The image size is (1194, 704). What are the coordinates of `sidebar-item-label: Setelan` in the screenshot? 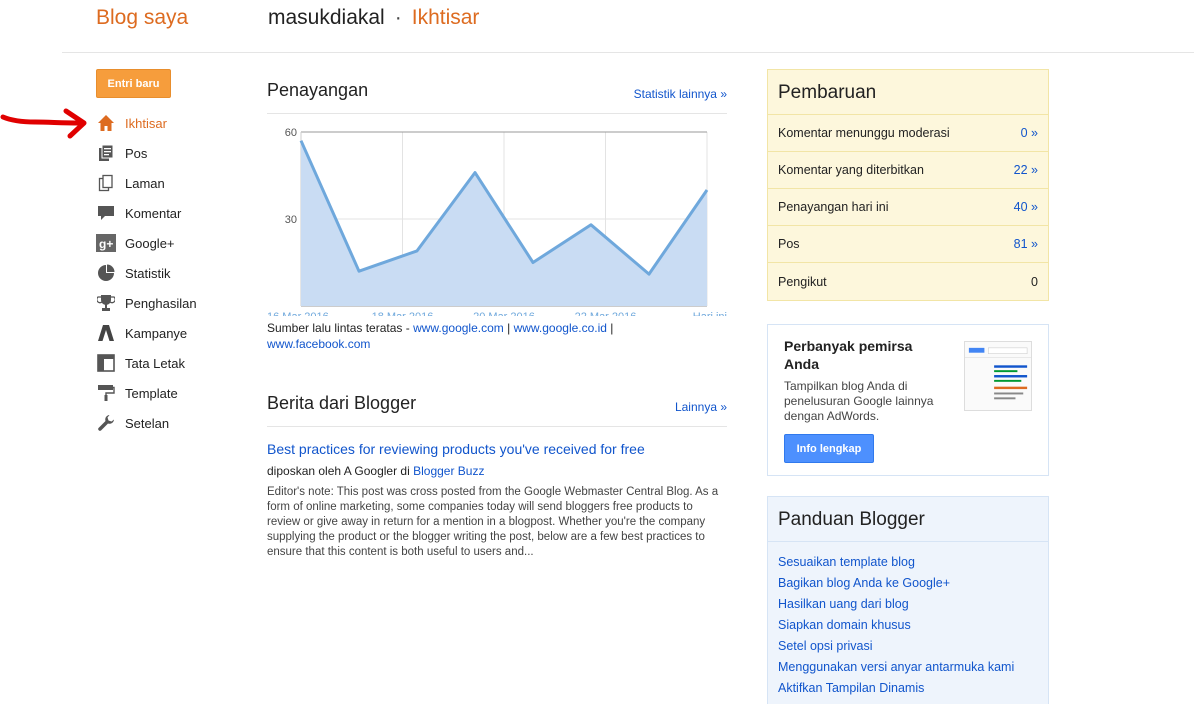 It's located at (147, 423).